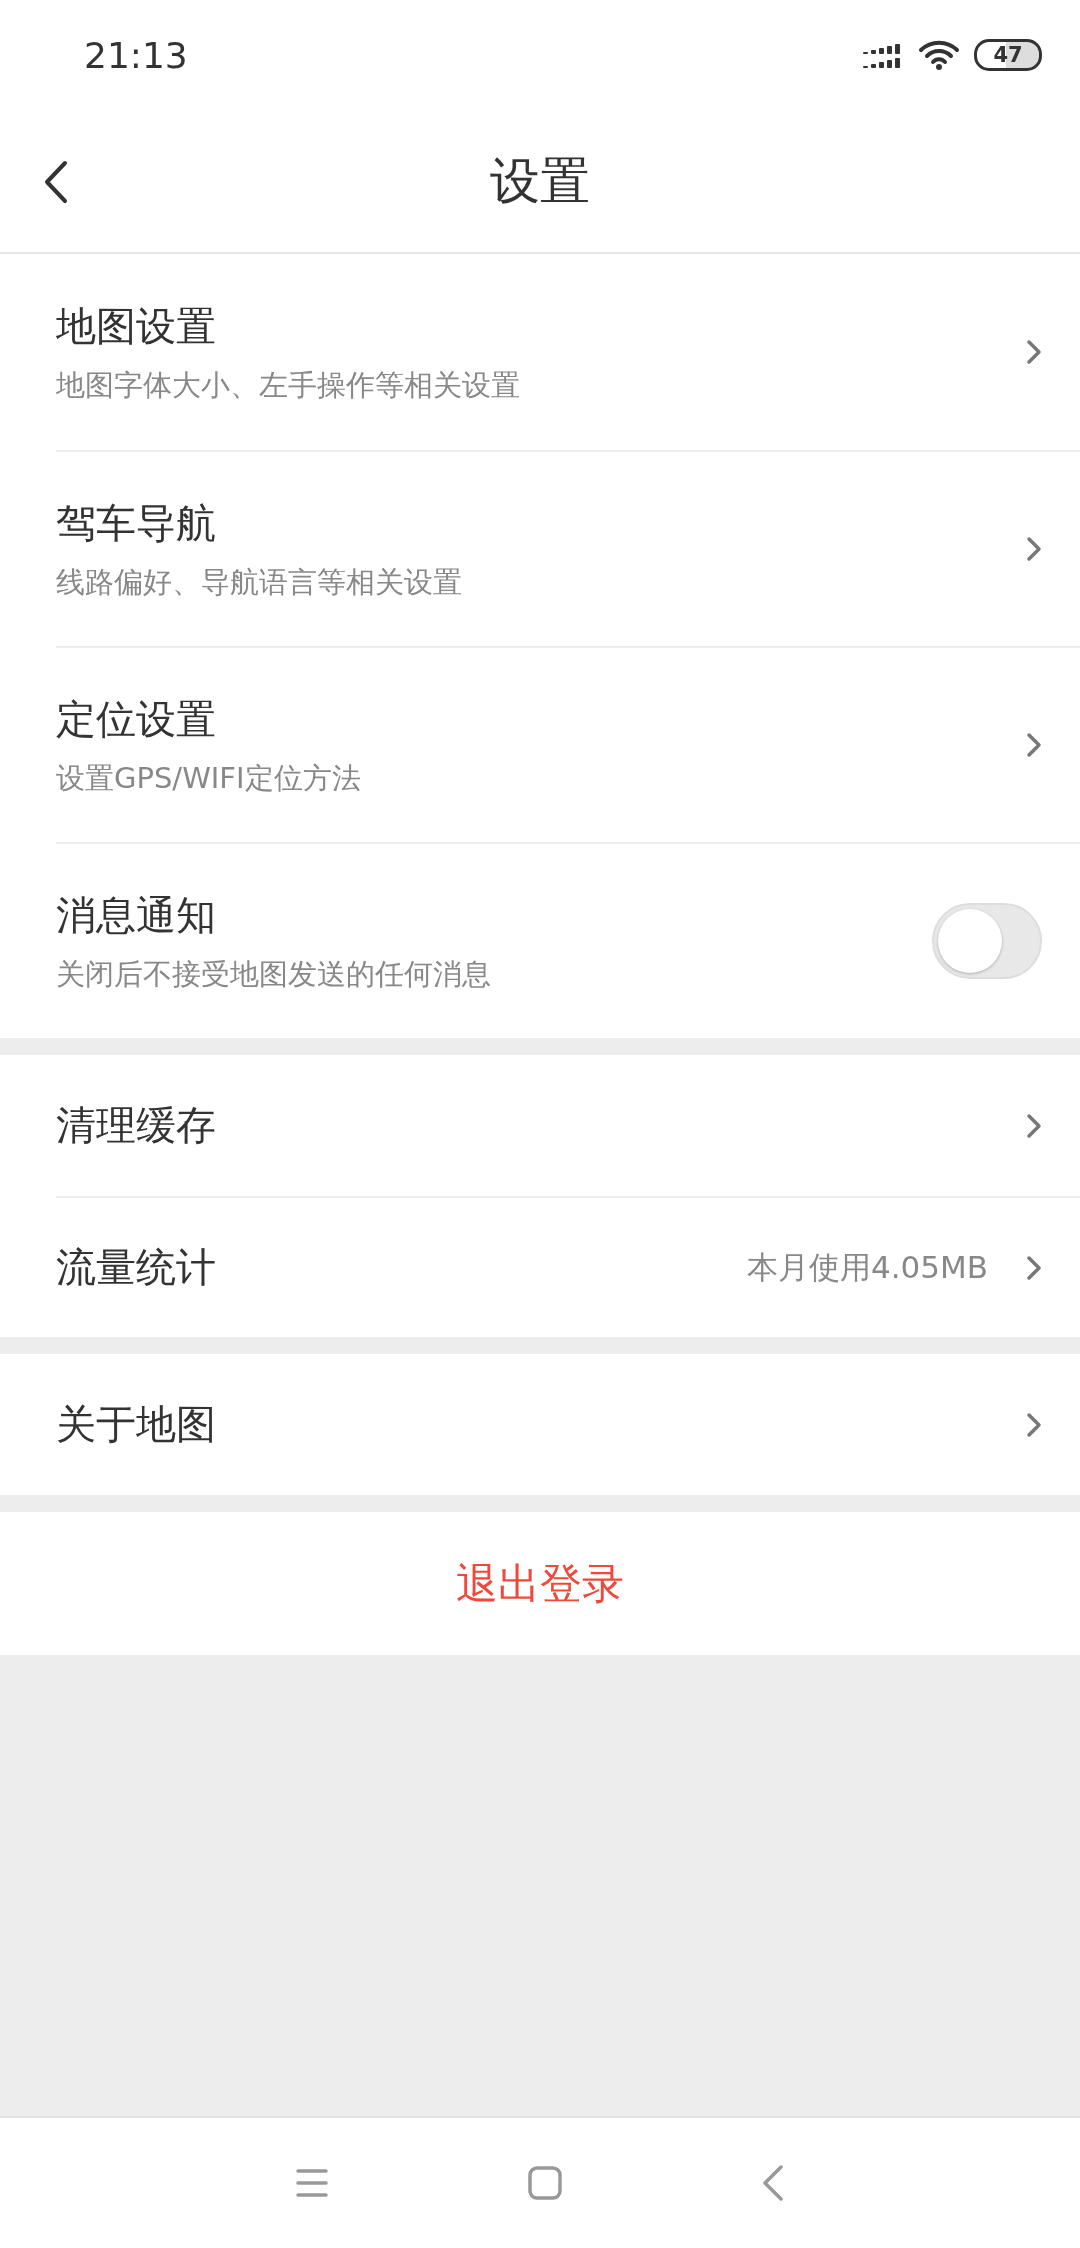 This screenshot has width=1080, height=2248. Describe the element at coordinates (568, 548) in the screenshot. I see `settings-row: 驾车导航 线路偏好、导航语言等相关设置` at that location.